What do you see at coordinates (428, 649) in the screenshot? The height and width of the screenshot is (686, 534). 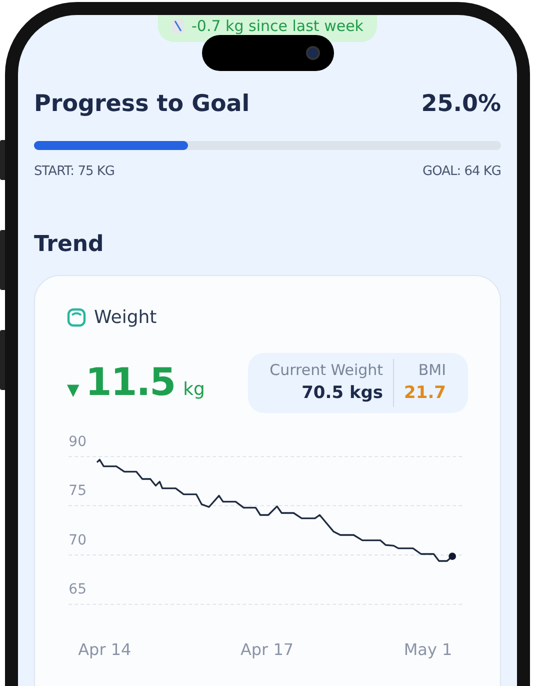 I see `axis-label: May 1` at bounding box center [428, 649].